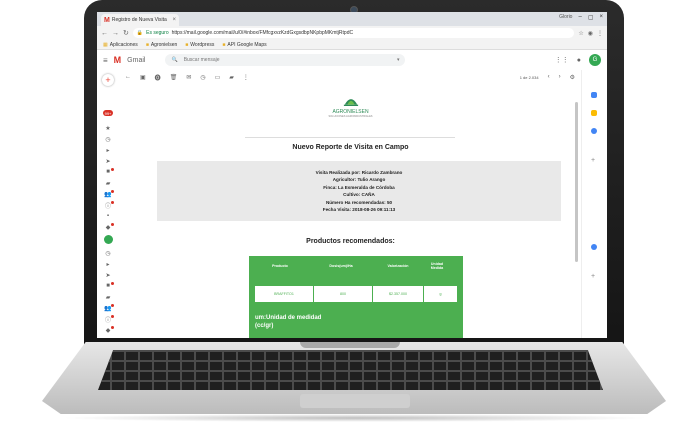 The width and height of the screenshot is (700, 426). I want to click on profile-name: Glorio, so click(565, 17).